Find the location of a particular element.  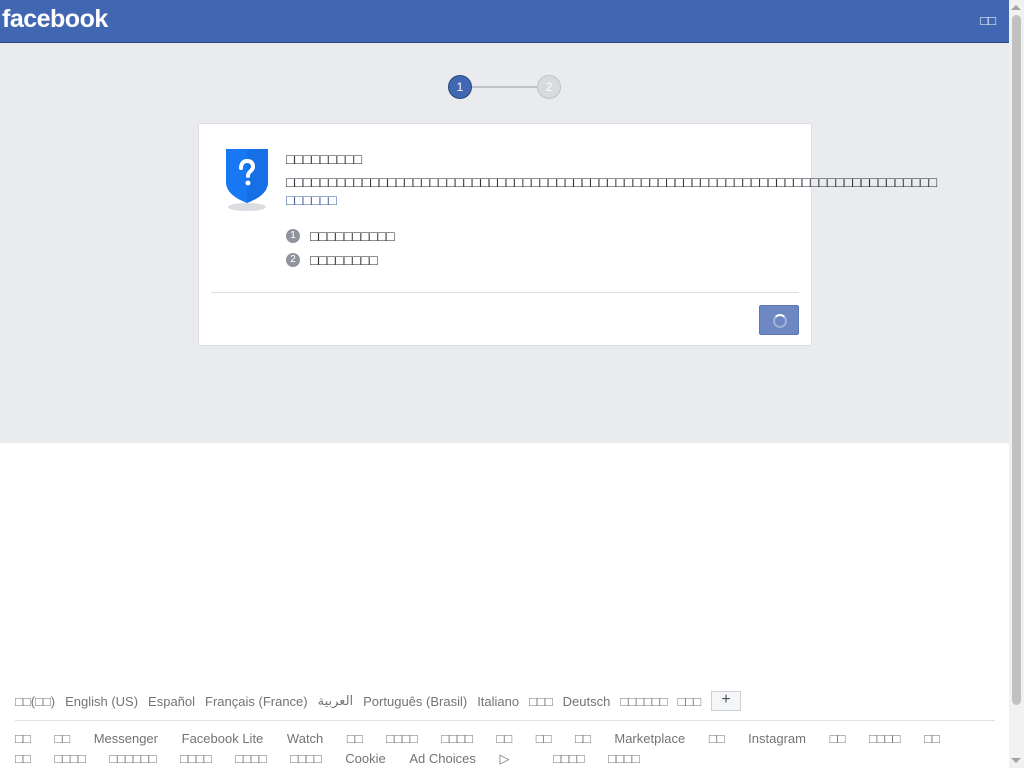

footer-link: Watch is located at coordinates (305, 739).